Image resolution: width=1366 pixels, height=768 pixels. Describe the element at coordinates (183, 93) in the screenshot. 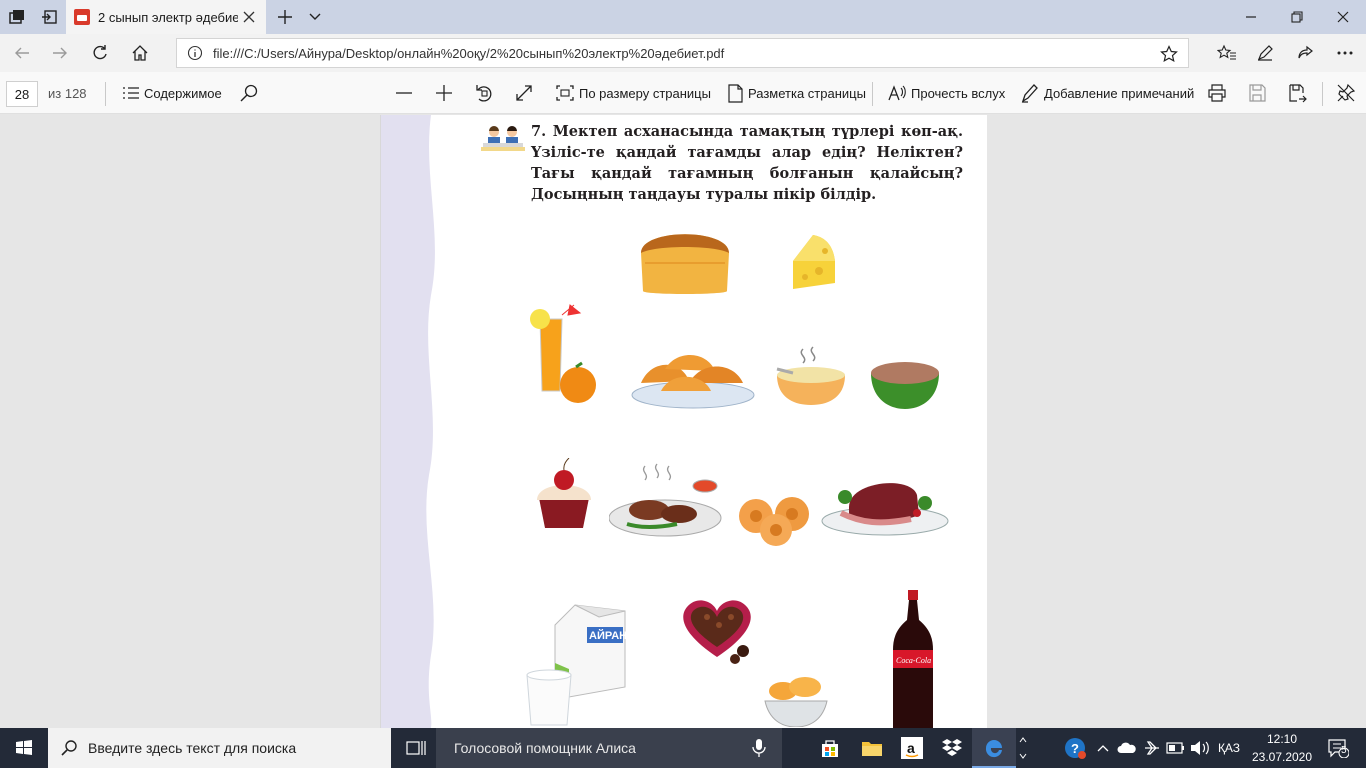

I see `contents-button: Содержимое` at that location.